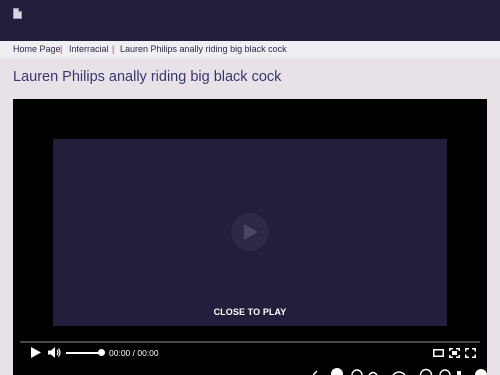 This screenshot has height=375, width=500. I want to click on volume-slider, so click(83, 353).